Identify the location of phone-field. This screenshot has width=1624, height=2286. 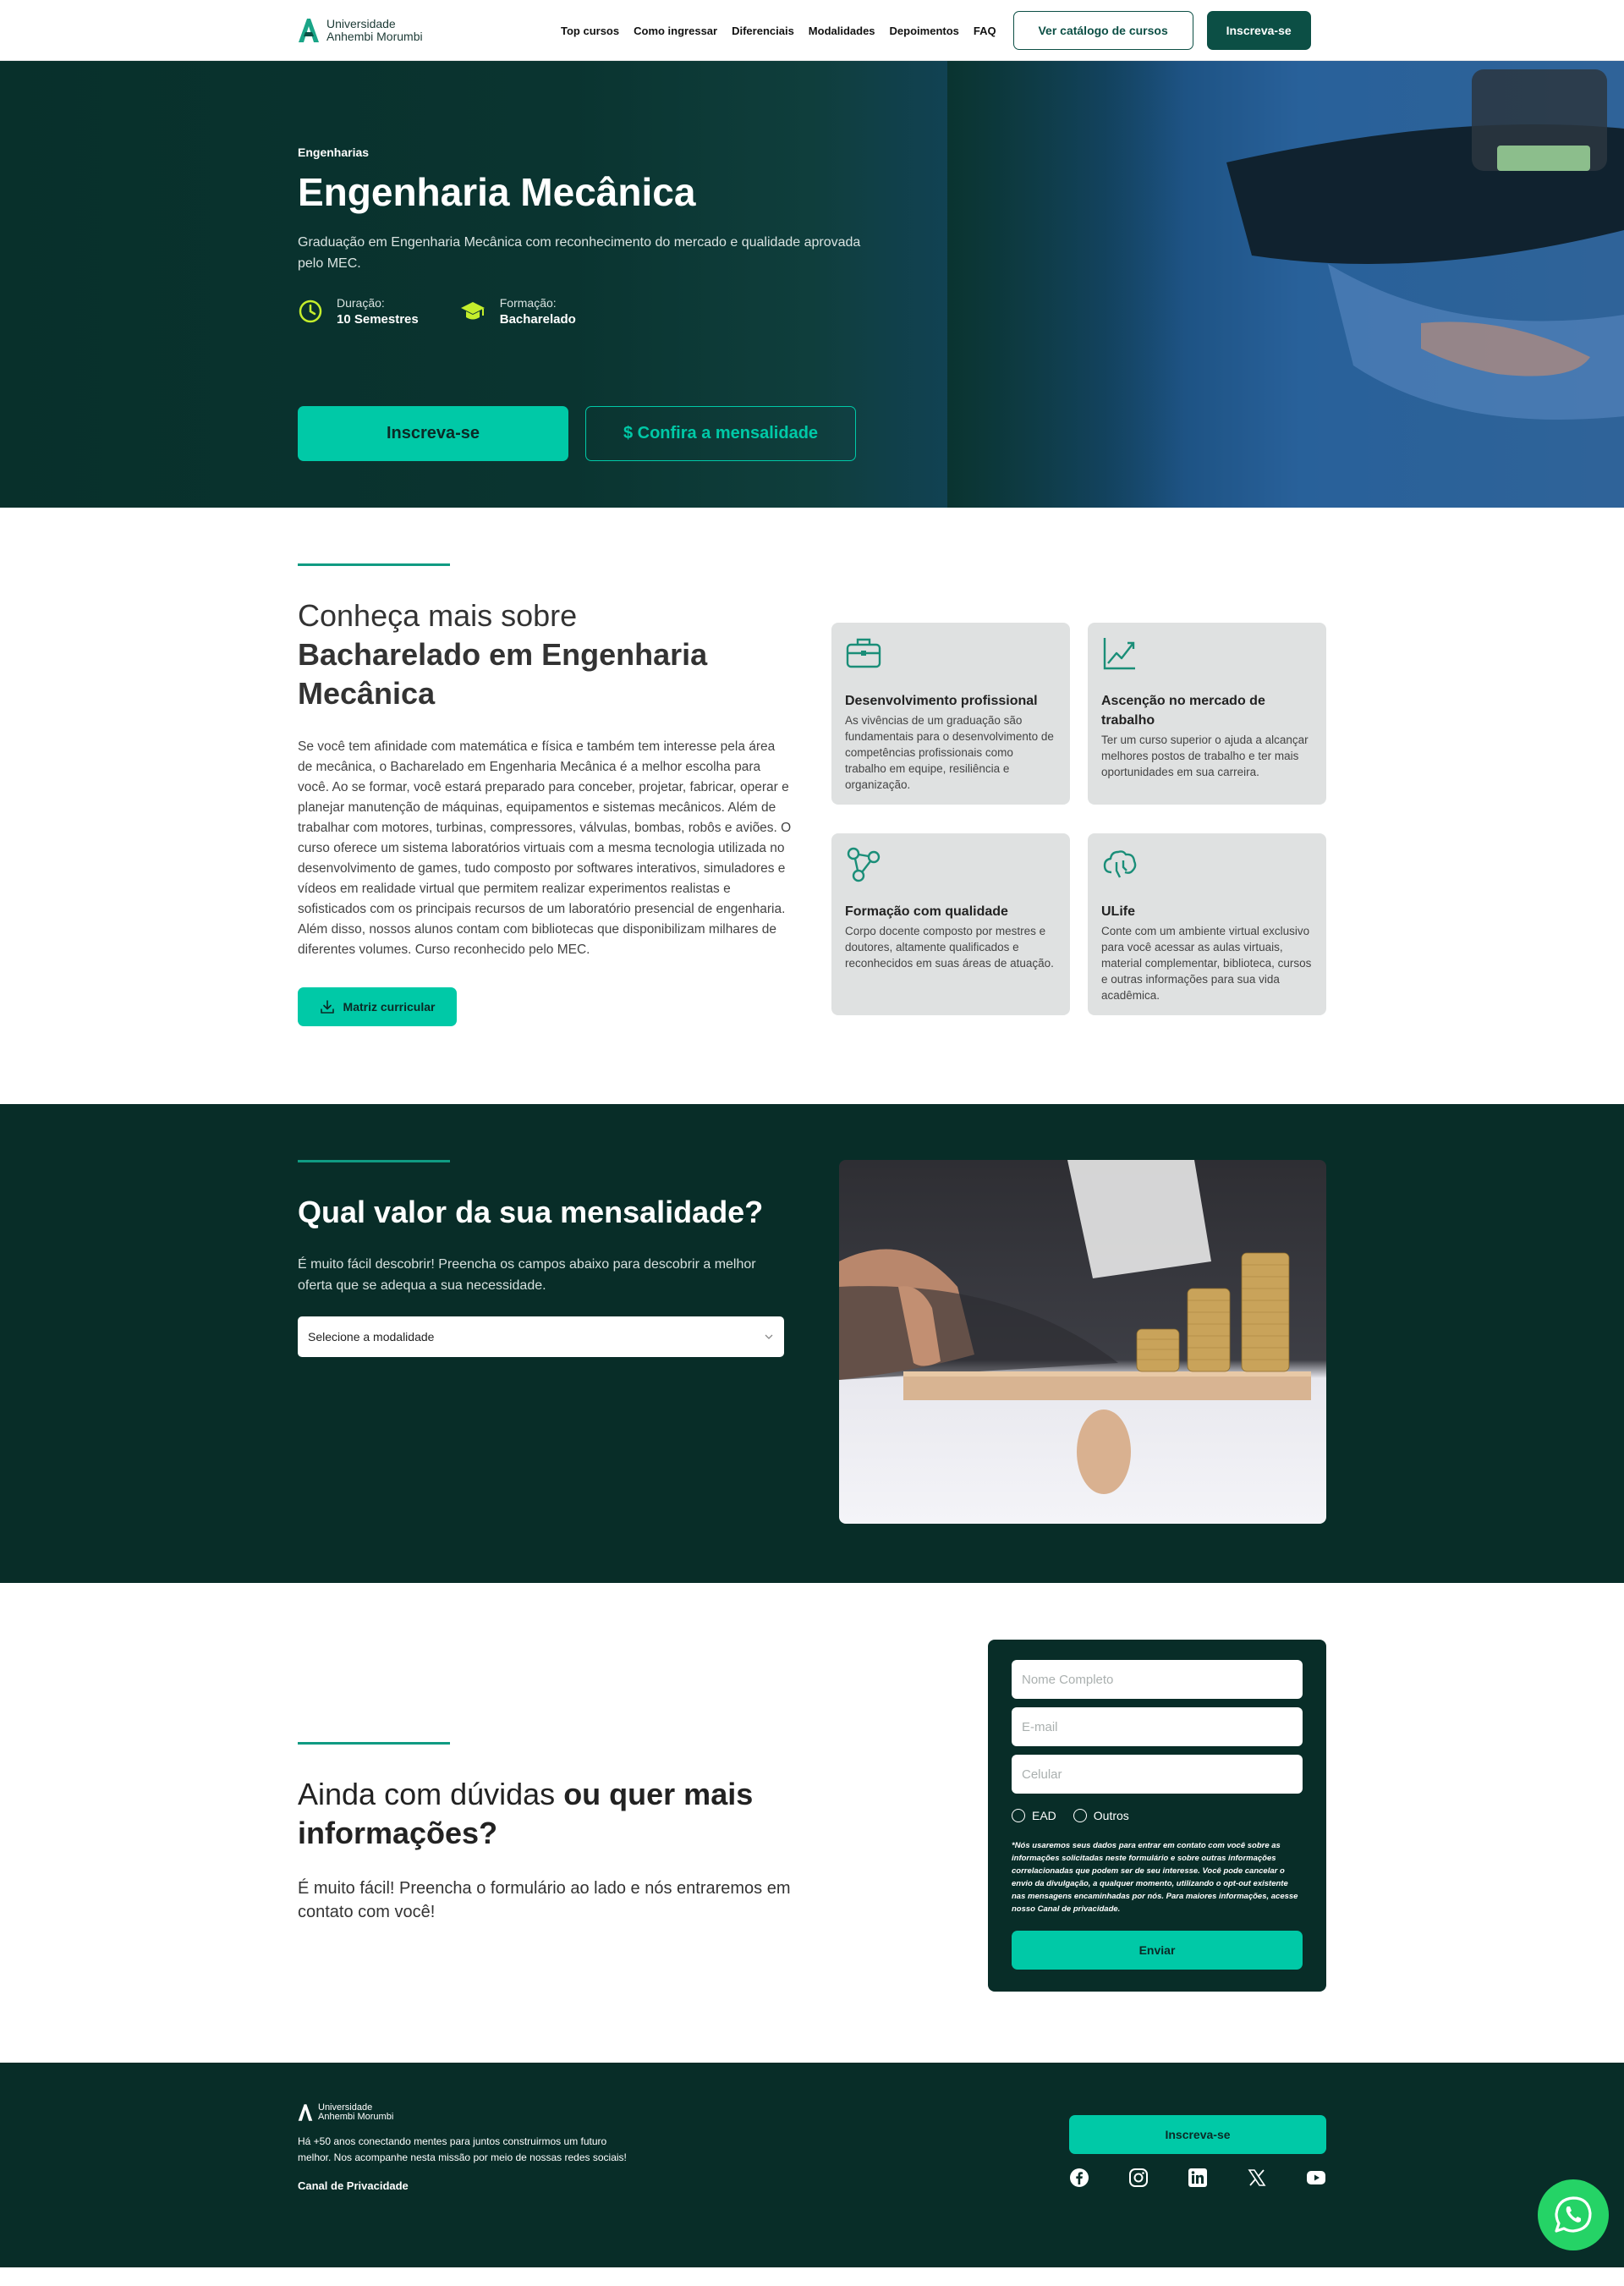
(1158, 1774).